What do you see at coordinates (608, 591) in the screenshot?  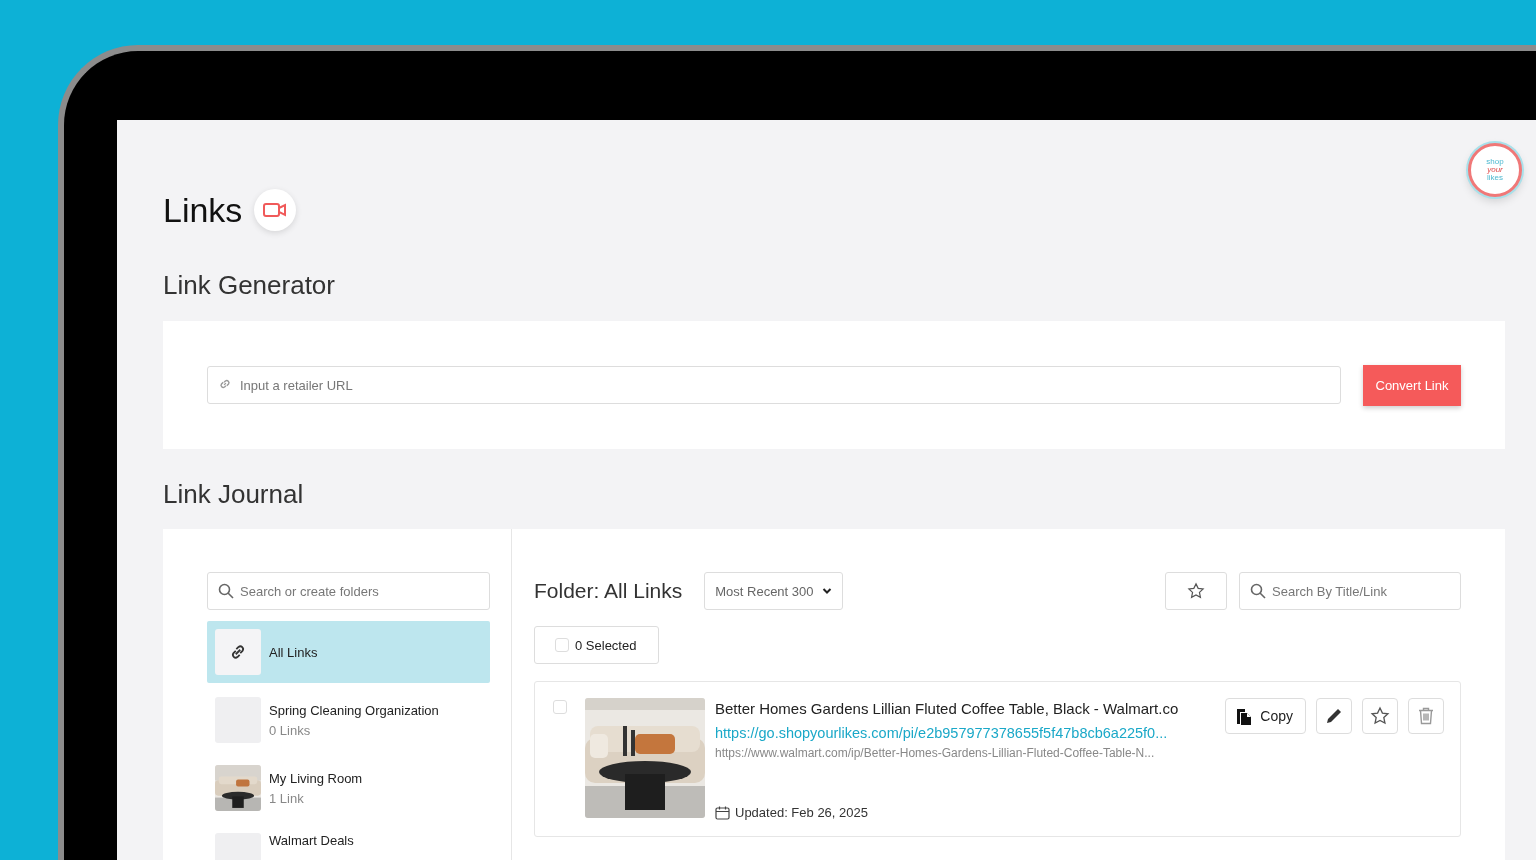 I see `folder-title: Folder: All Links` at bounding box center [608, 591].